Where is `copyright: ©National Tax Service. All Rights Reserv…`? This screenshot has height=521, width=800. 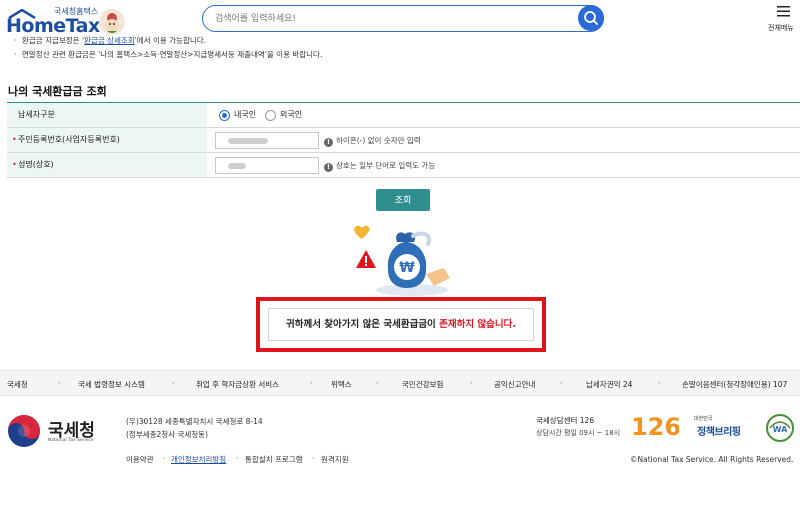 copyright: ©National Tax Service. All Rights Reserv… is located at coordinates (712, 459).